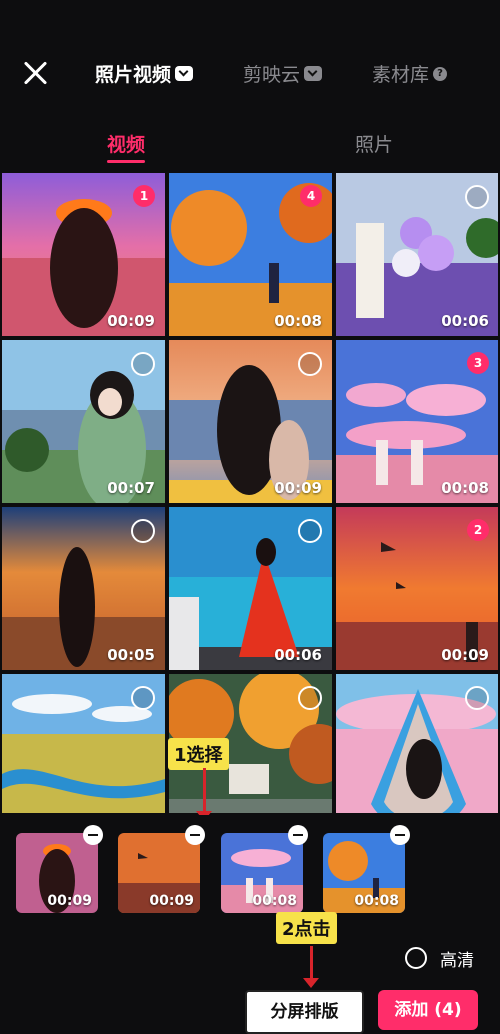  What do you see at coordinates (250, 145) in the screenshot?
I see `media-type-tabs: 视频 照片` at bounding box center [250, 145].